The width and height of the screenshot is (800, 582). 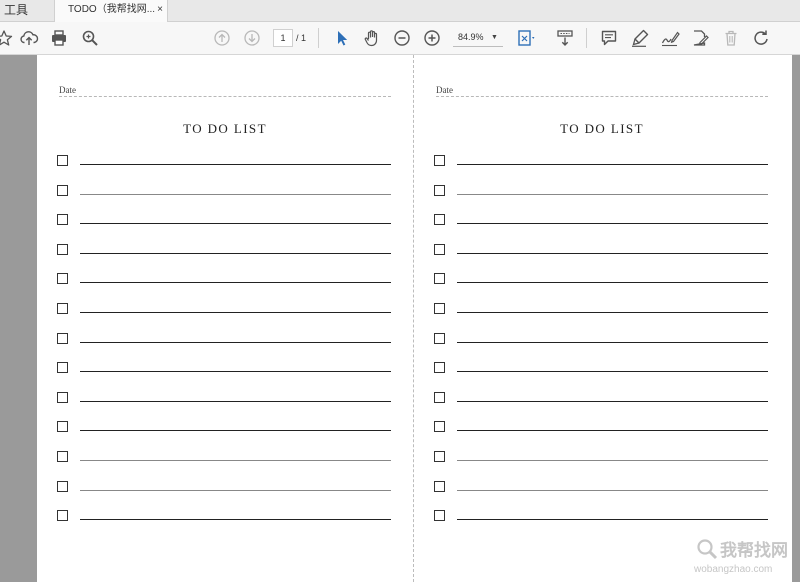 I want to click on magnifier-logo-icon, so click(x=707, y=549).